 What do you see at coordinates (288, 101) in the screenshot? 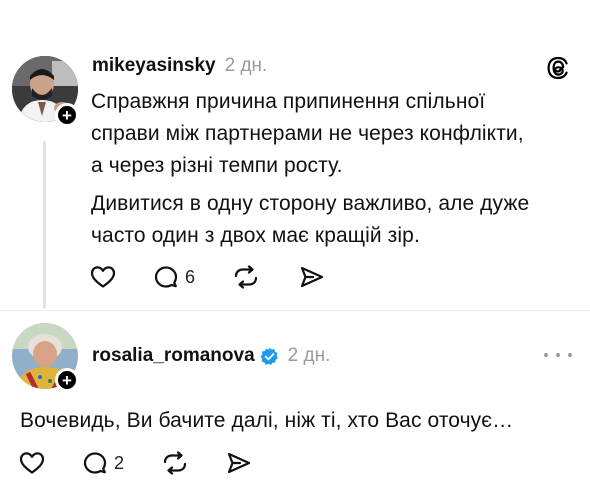
I see `post-text-line: Справжня причина припинення спільної` at bounding box center [288, 101].